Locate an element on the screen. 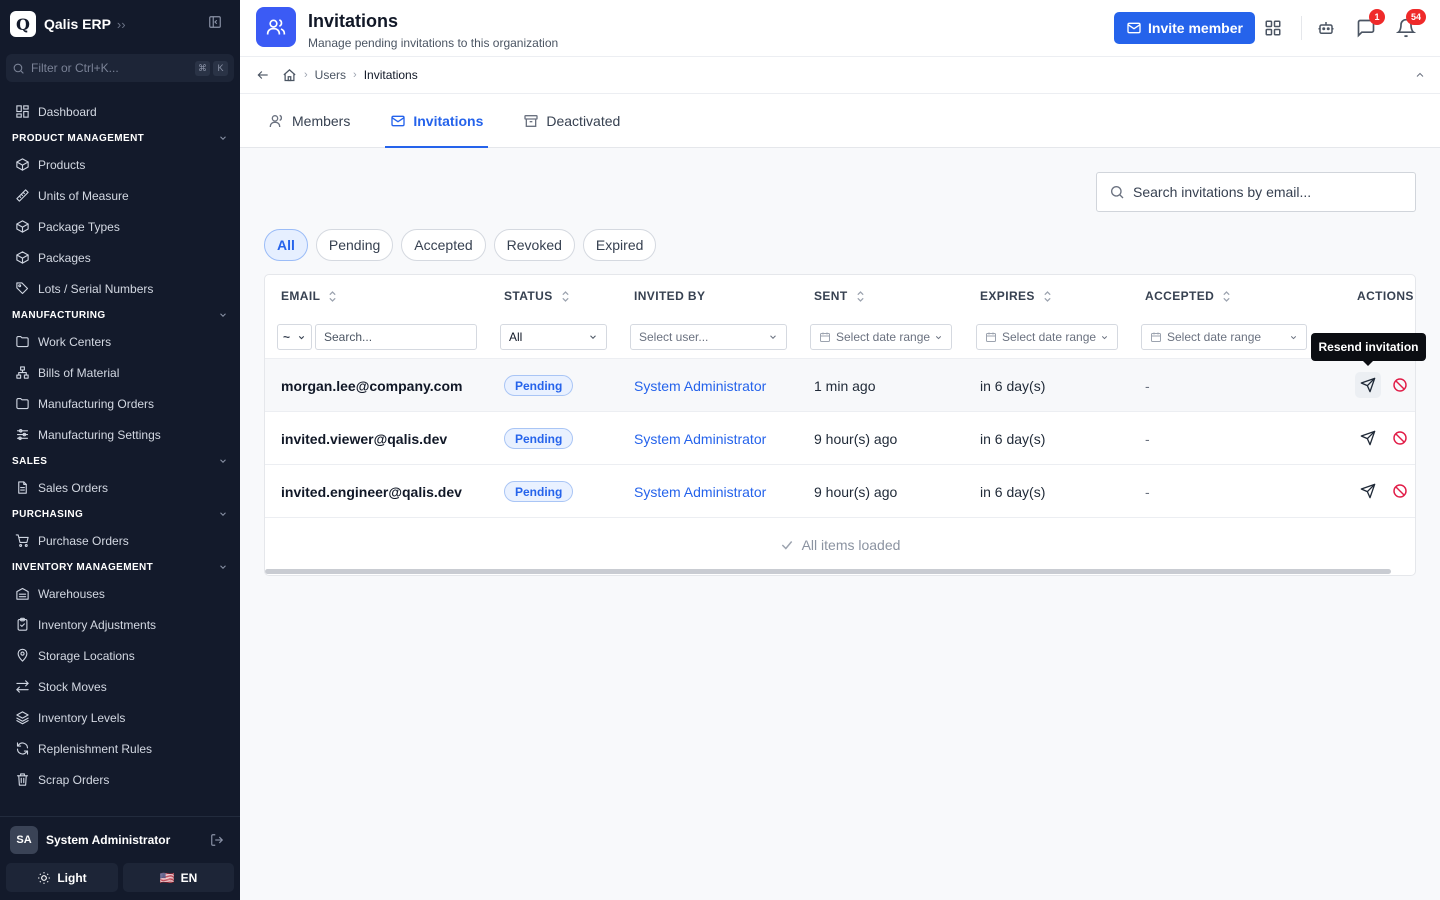 Image resolution: width=1440 pixels, height=900 pixels. ruler-icon is located at coordinates (26, 195).